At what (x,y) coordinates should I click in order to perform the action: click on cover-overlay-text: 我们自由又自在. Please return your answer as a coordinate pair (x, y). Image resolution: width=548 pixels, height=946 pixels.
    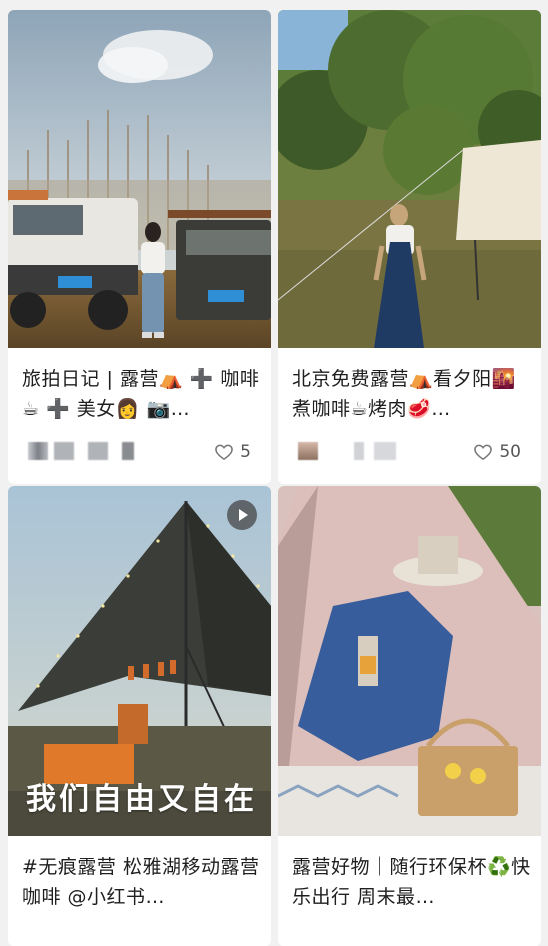
    Looking at the image, I should click on (141, 799).